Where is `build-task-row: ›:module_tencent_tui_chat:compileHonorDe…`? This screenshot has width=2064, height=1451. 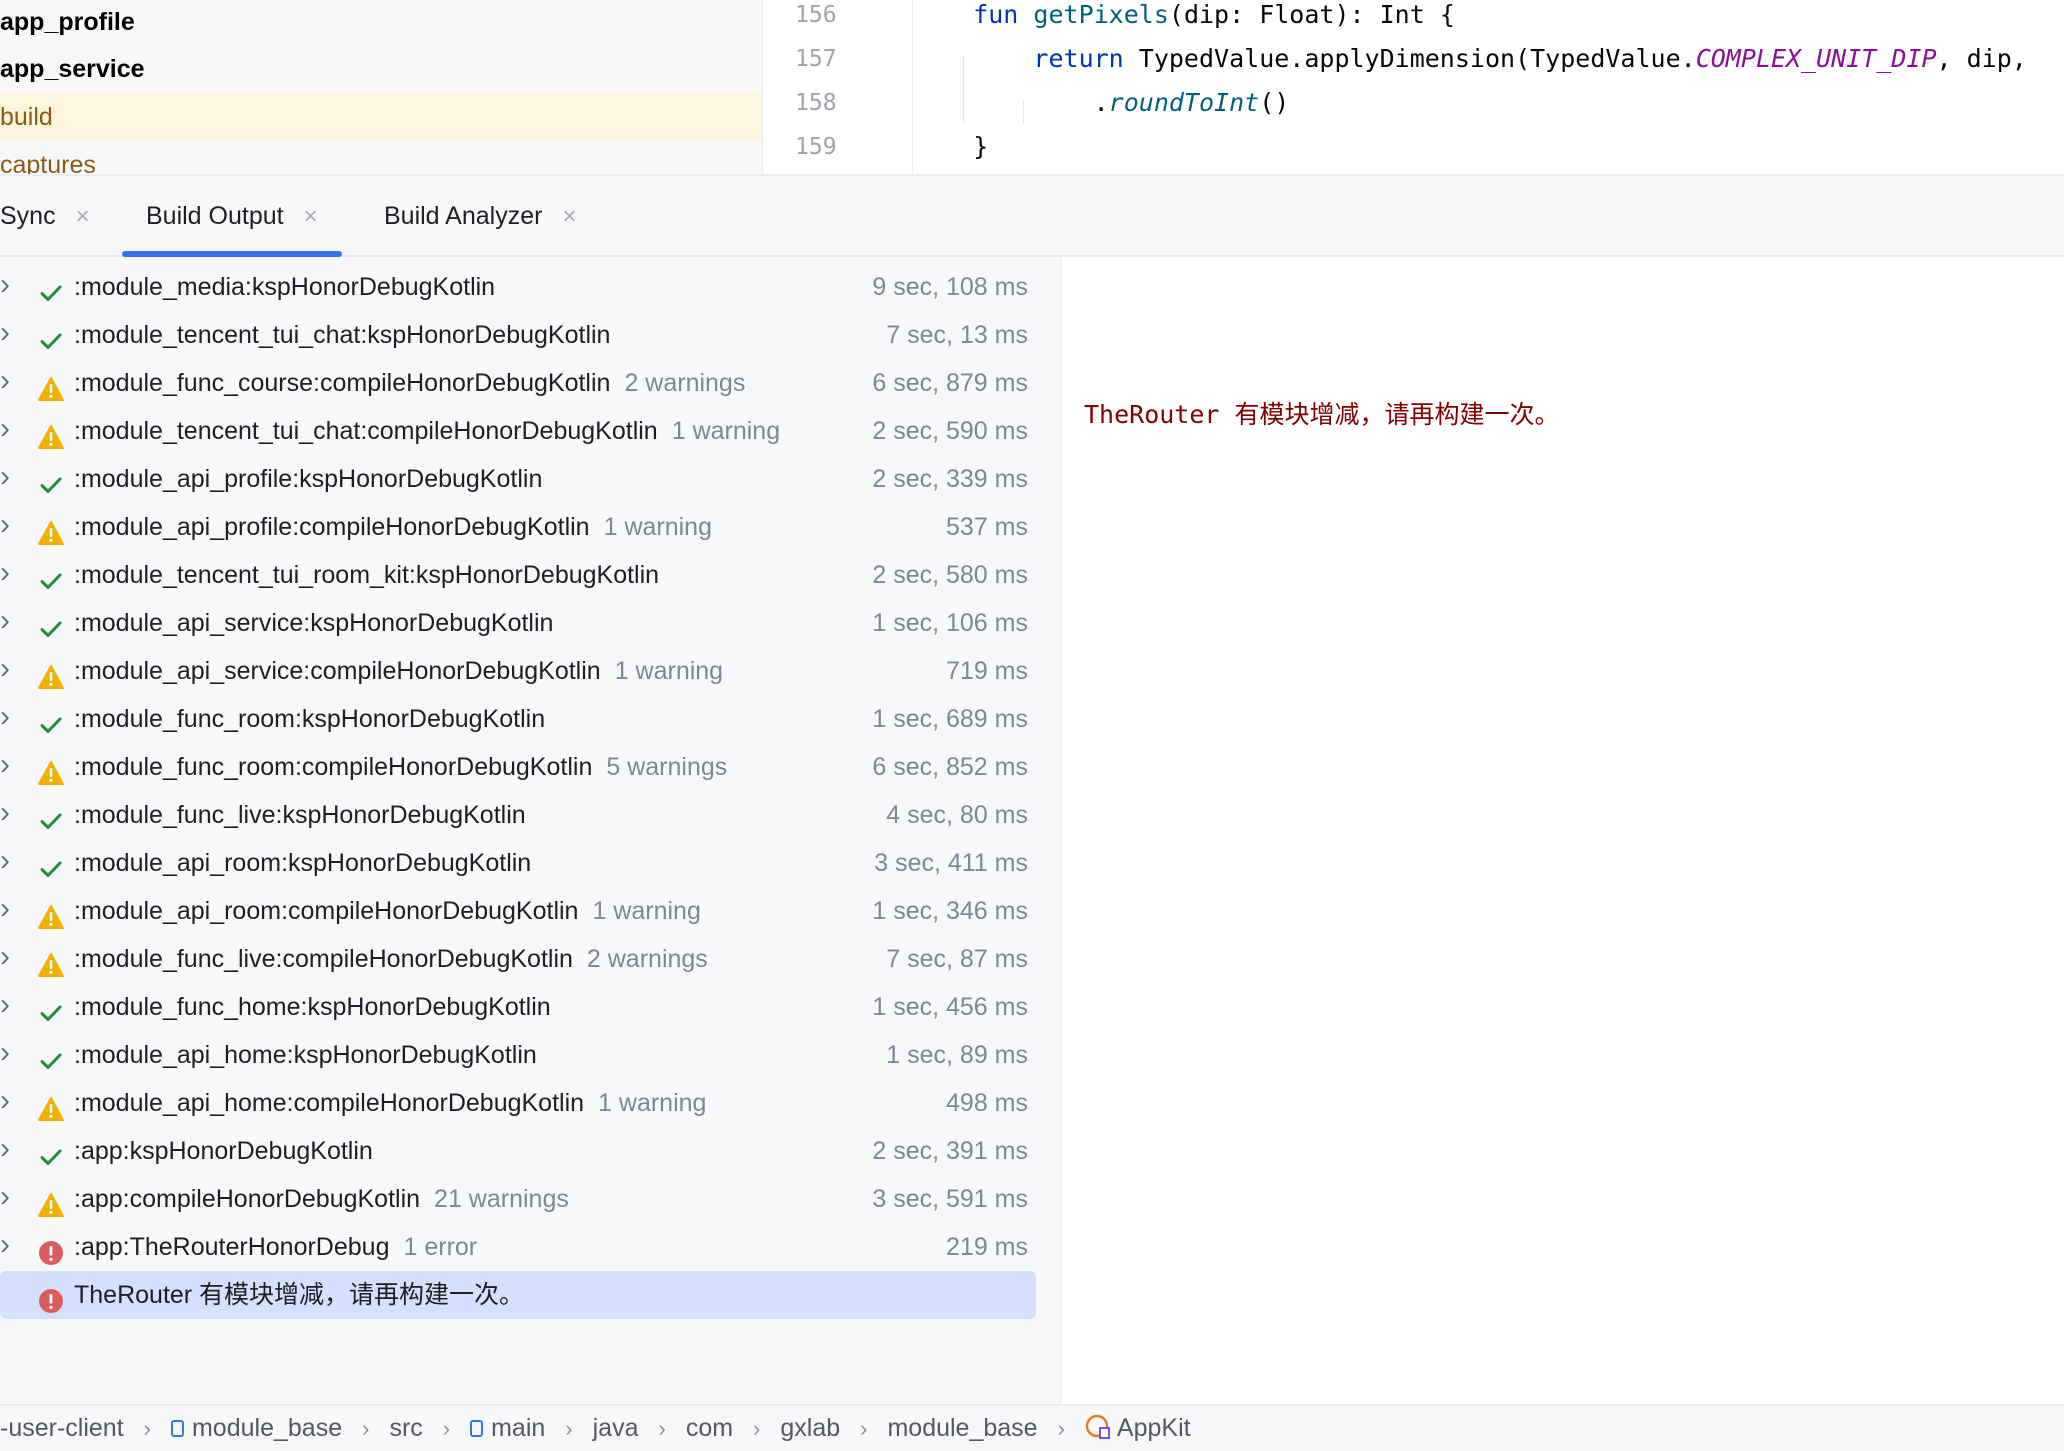 build-task-row: ›:module_tencent_tui_chat:compileHonorDe… is located at coordinates (518, 431).